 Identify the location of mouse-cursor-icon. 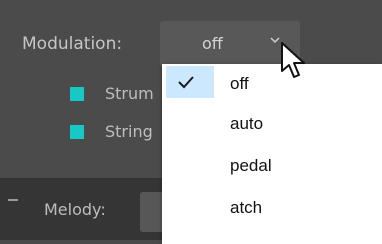
(293, 60).